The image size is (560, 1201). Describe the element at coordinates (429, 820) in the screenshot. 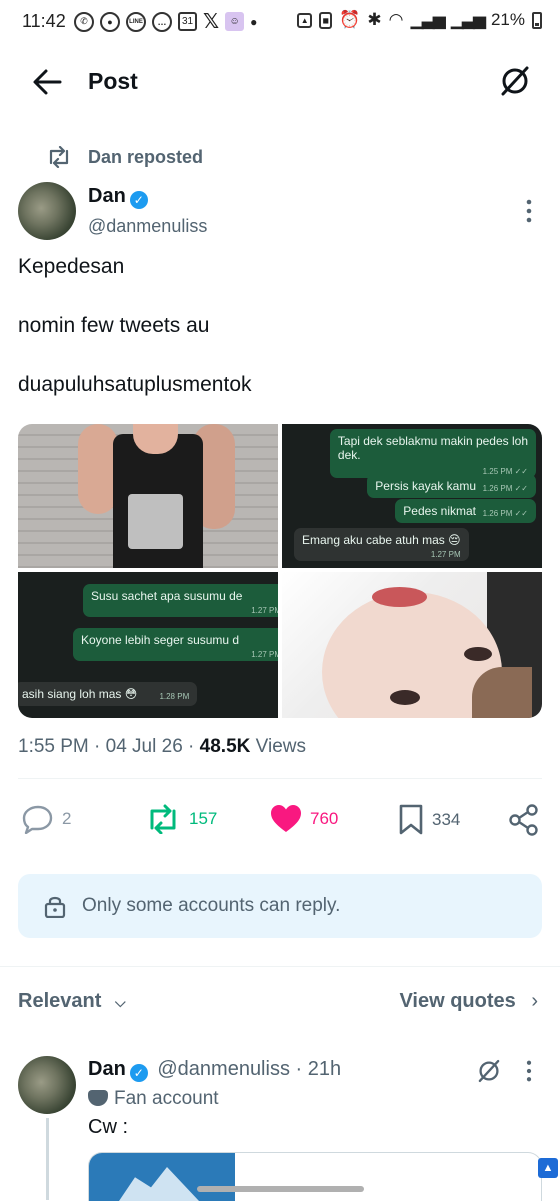

I see `bookmark-button: 334` at that location.